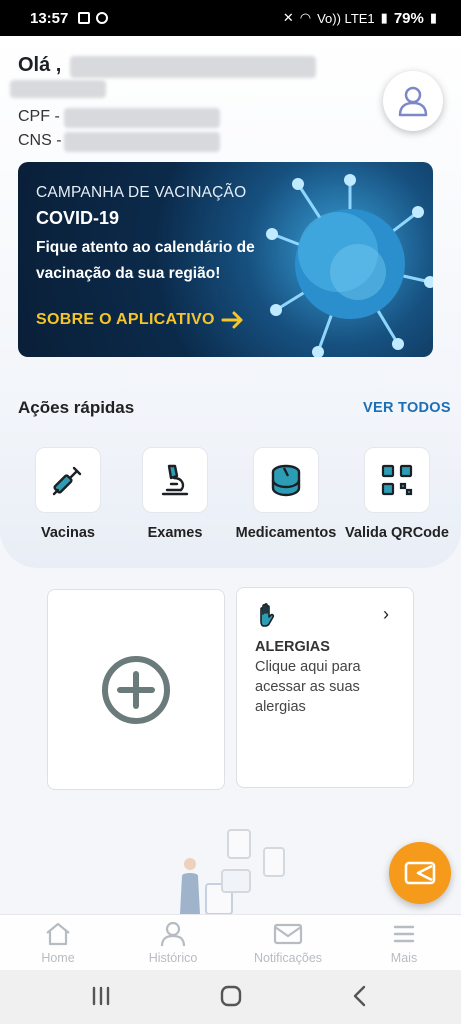  What do you see at coordinates (49, 18) in the screenshot?
I see `status-time: 13:57` at bounding box center [49, 18].